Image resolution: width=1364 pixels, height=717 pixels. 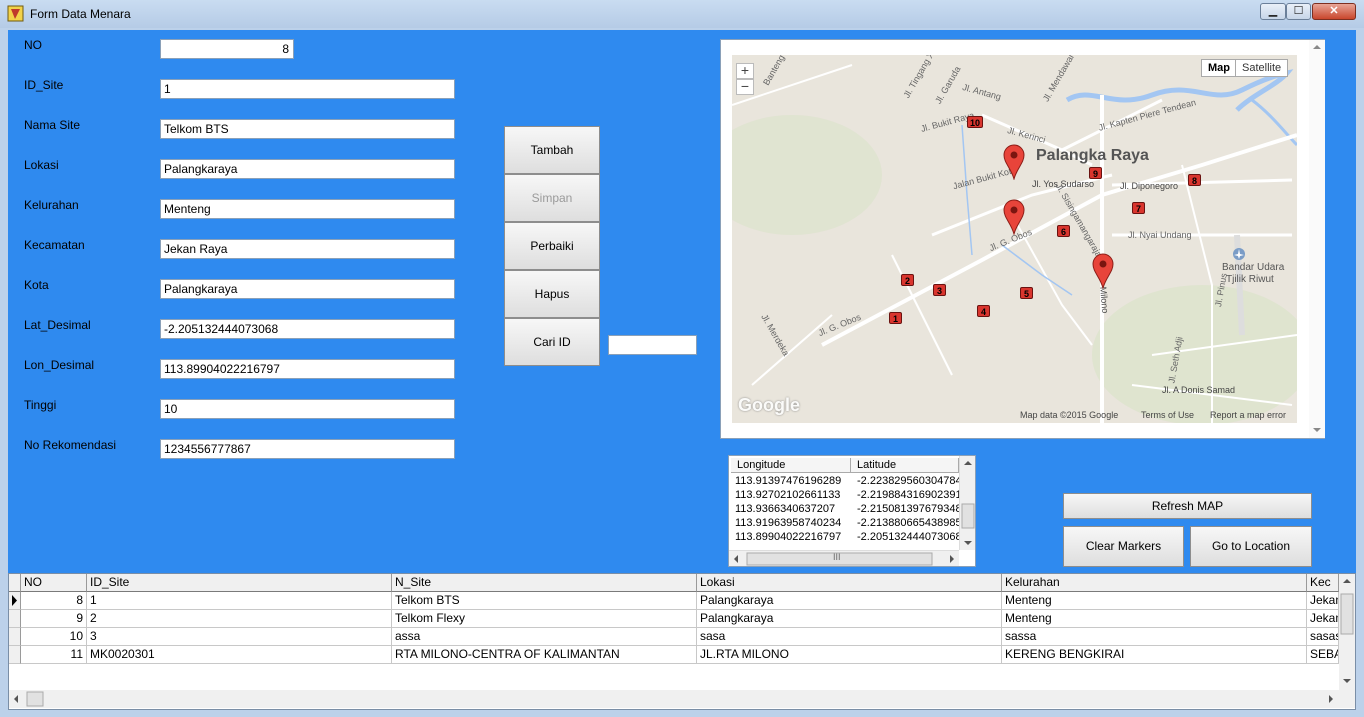 I want to click on nama-site-field, so click(x=307, y=129).